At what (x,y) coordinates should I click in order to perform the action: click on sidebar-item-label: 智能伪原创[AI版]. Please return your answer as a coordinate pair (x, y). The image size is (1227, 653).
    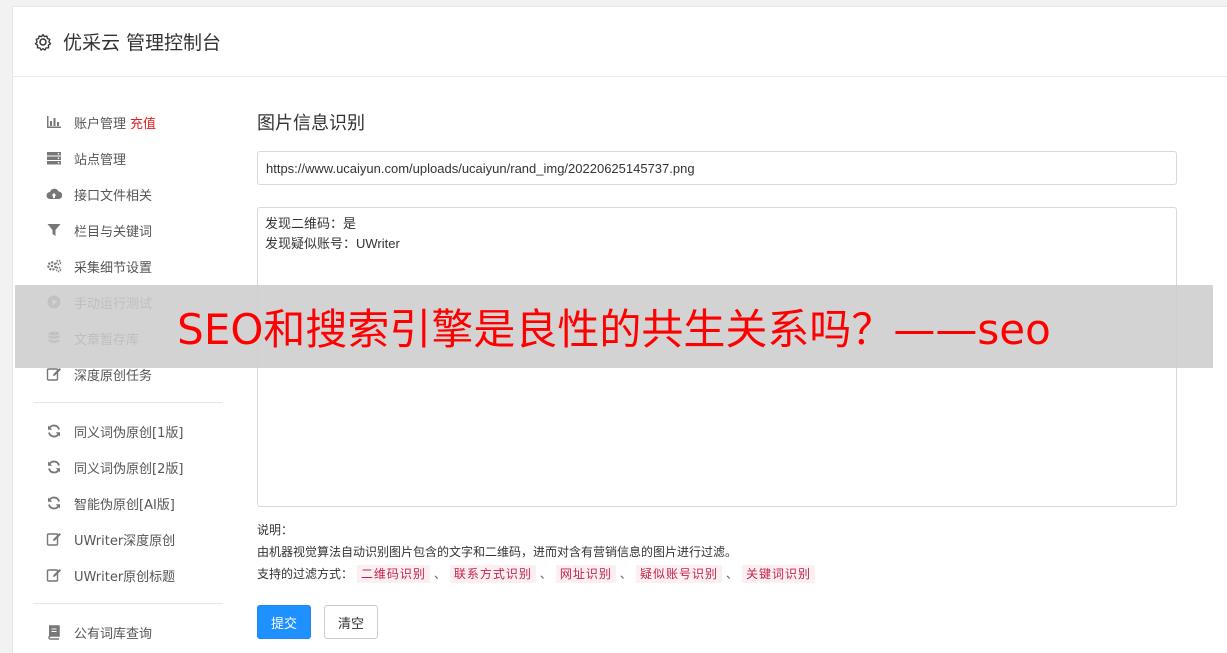
    Looking at the image, I should click on (124, 505).